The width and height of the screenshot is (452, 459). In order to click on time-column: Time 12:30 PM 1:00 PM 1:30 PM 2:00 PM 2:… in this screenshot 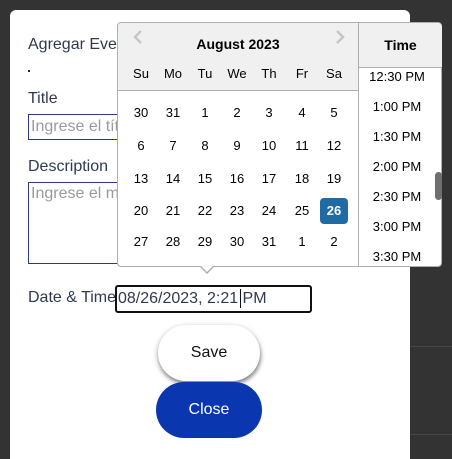, I will do `click(400, 144)`.